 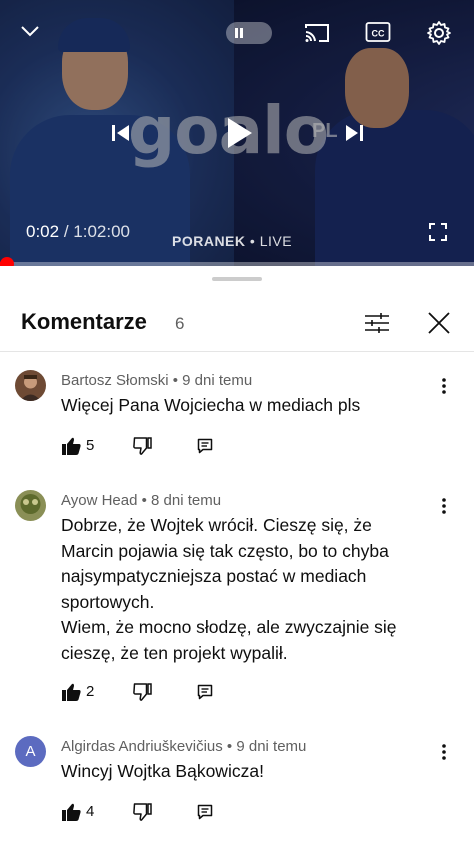 I want to click on previous-icon, so click(x=121, y=133).